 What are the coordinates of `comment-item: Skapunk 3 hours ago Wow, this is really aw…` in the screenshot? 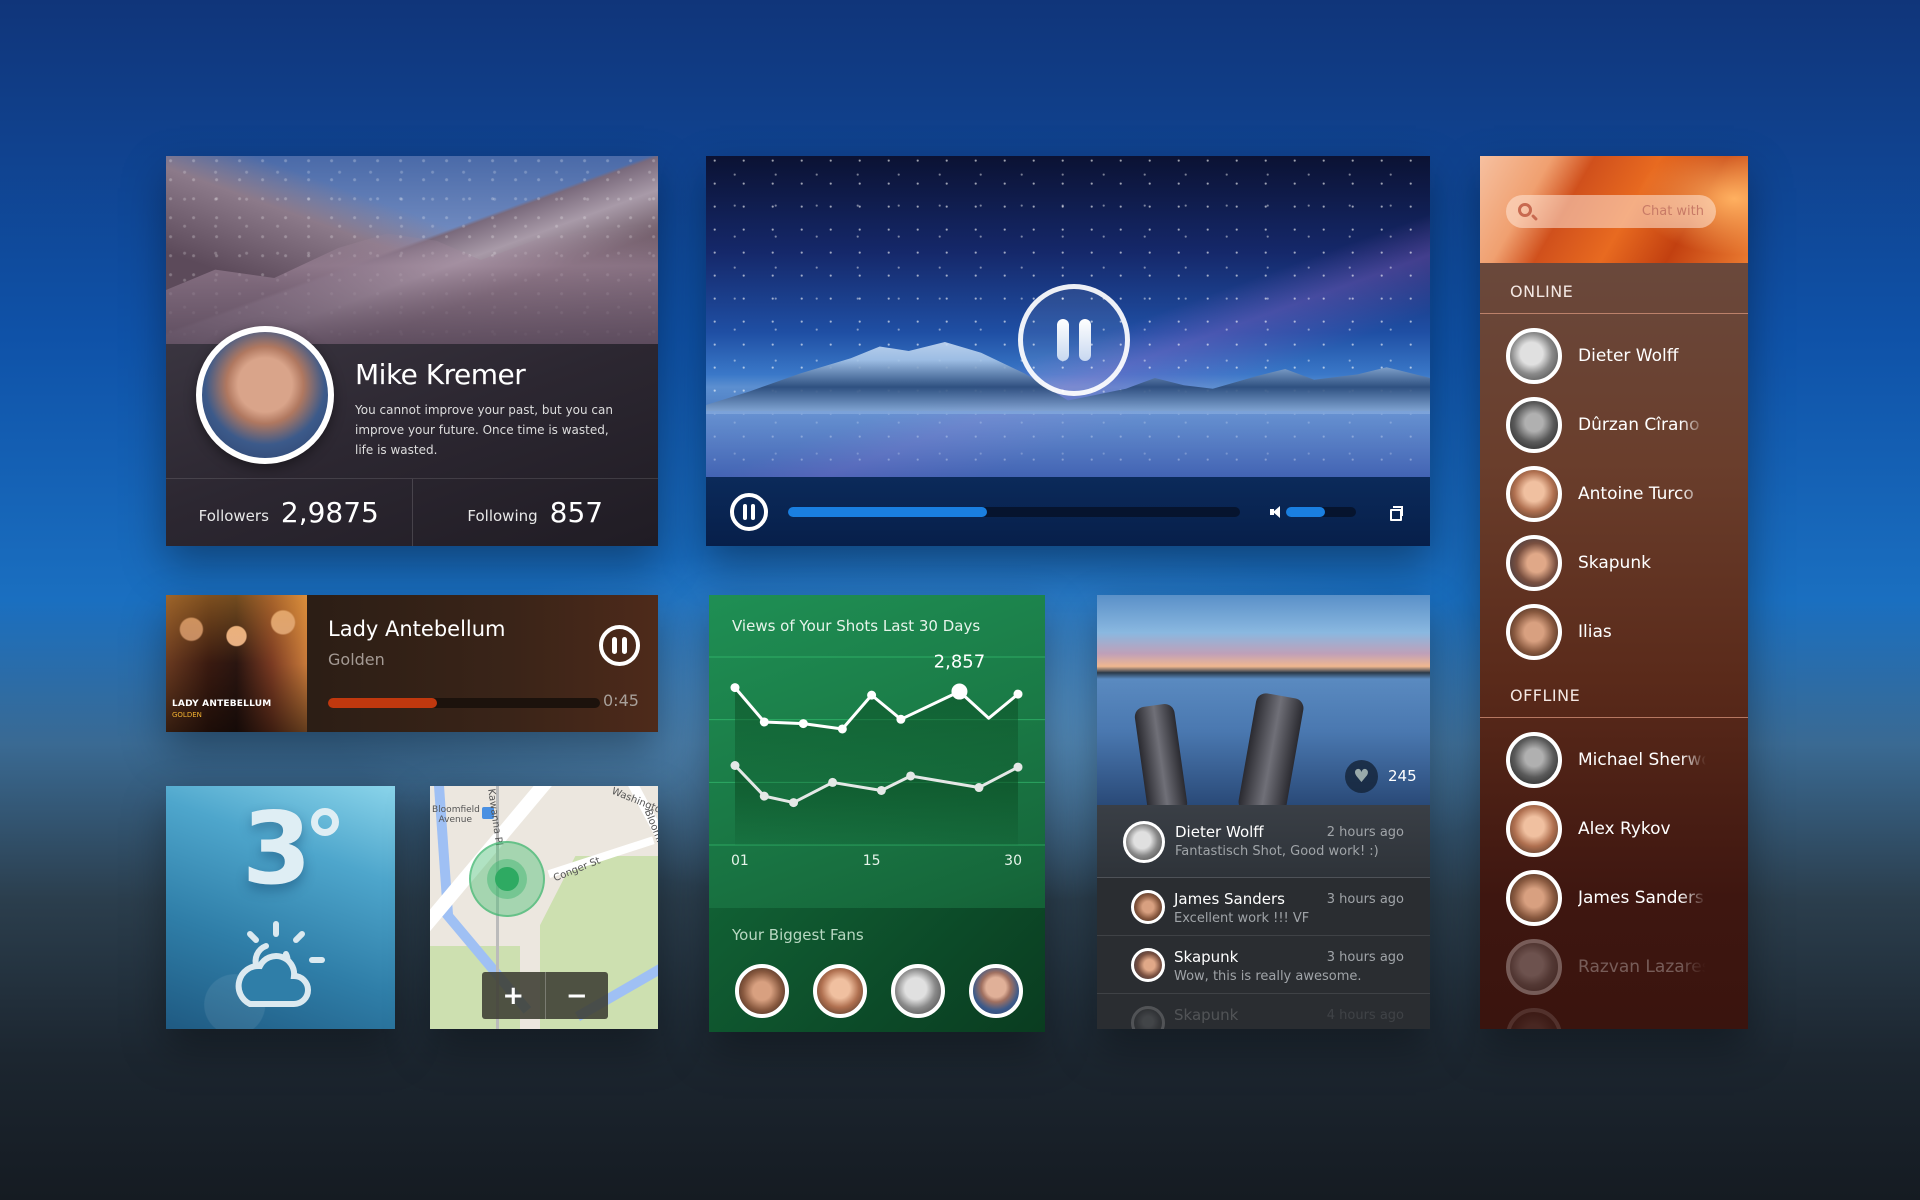 It's located at (1263, 965).